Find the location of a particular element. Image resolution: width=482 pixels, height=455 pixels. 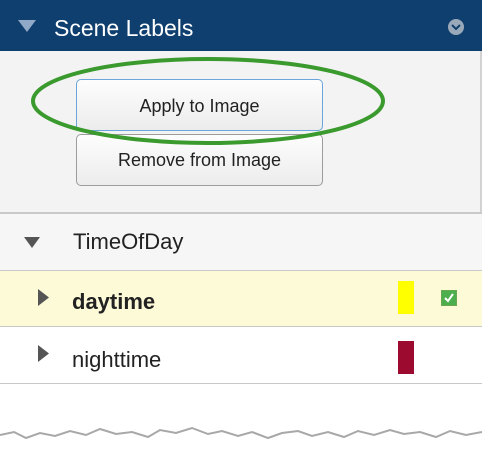

label-group-name: TimeOfDay is located at coordinates (128, 241).